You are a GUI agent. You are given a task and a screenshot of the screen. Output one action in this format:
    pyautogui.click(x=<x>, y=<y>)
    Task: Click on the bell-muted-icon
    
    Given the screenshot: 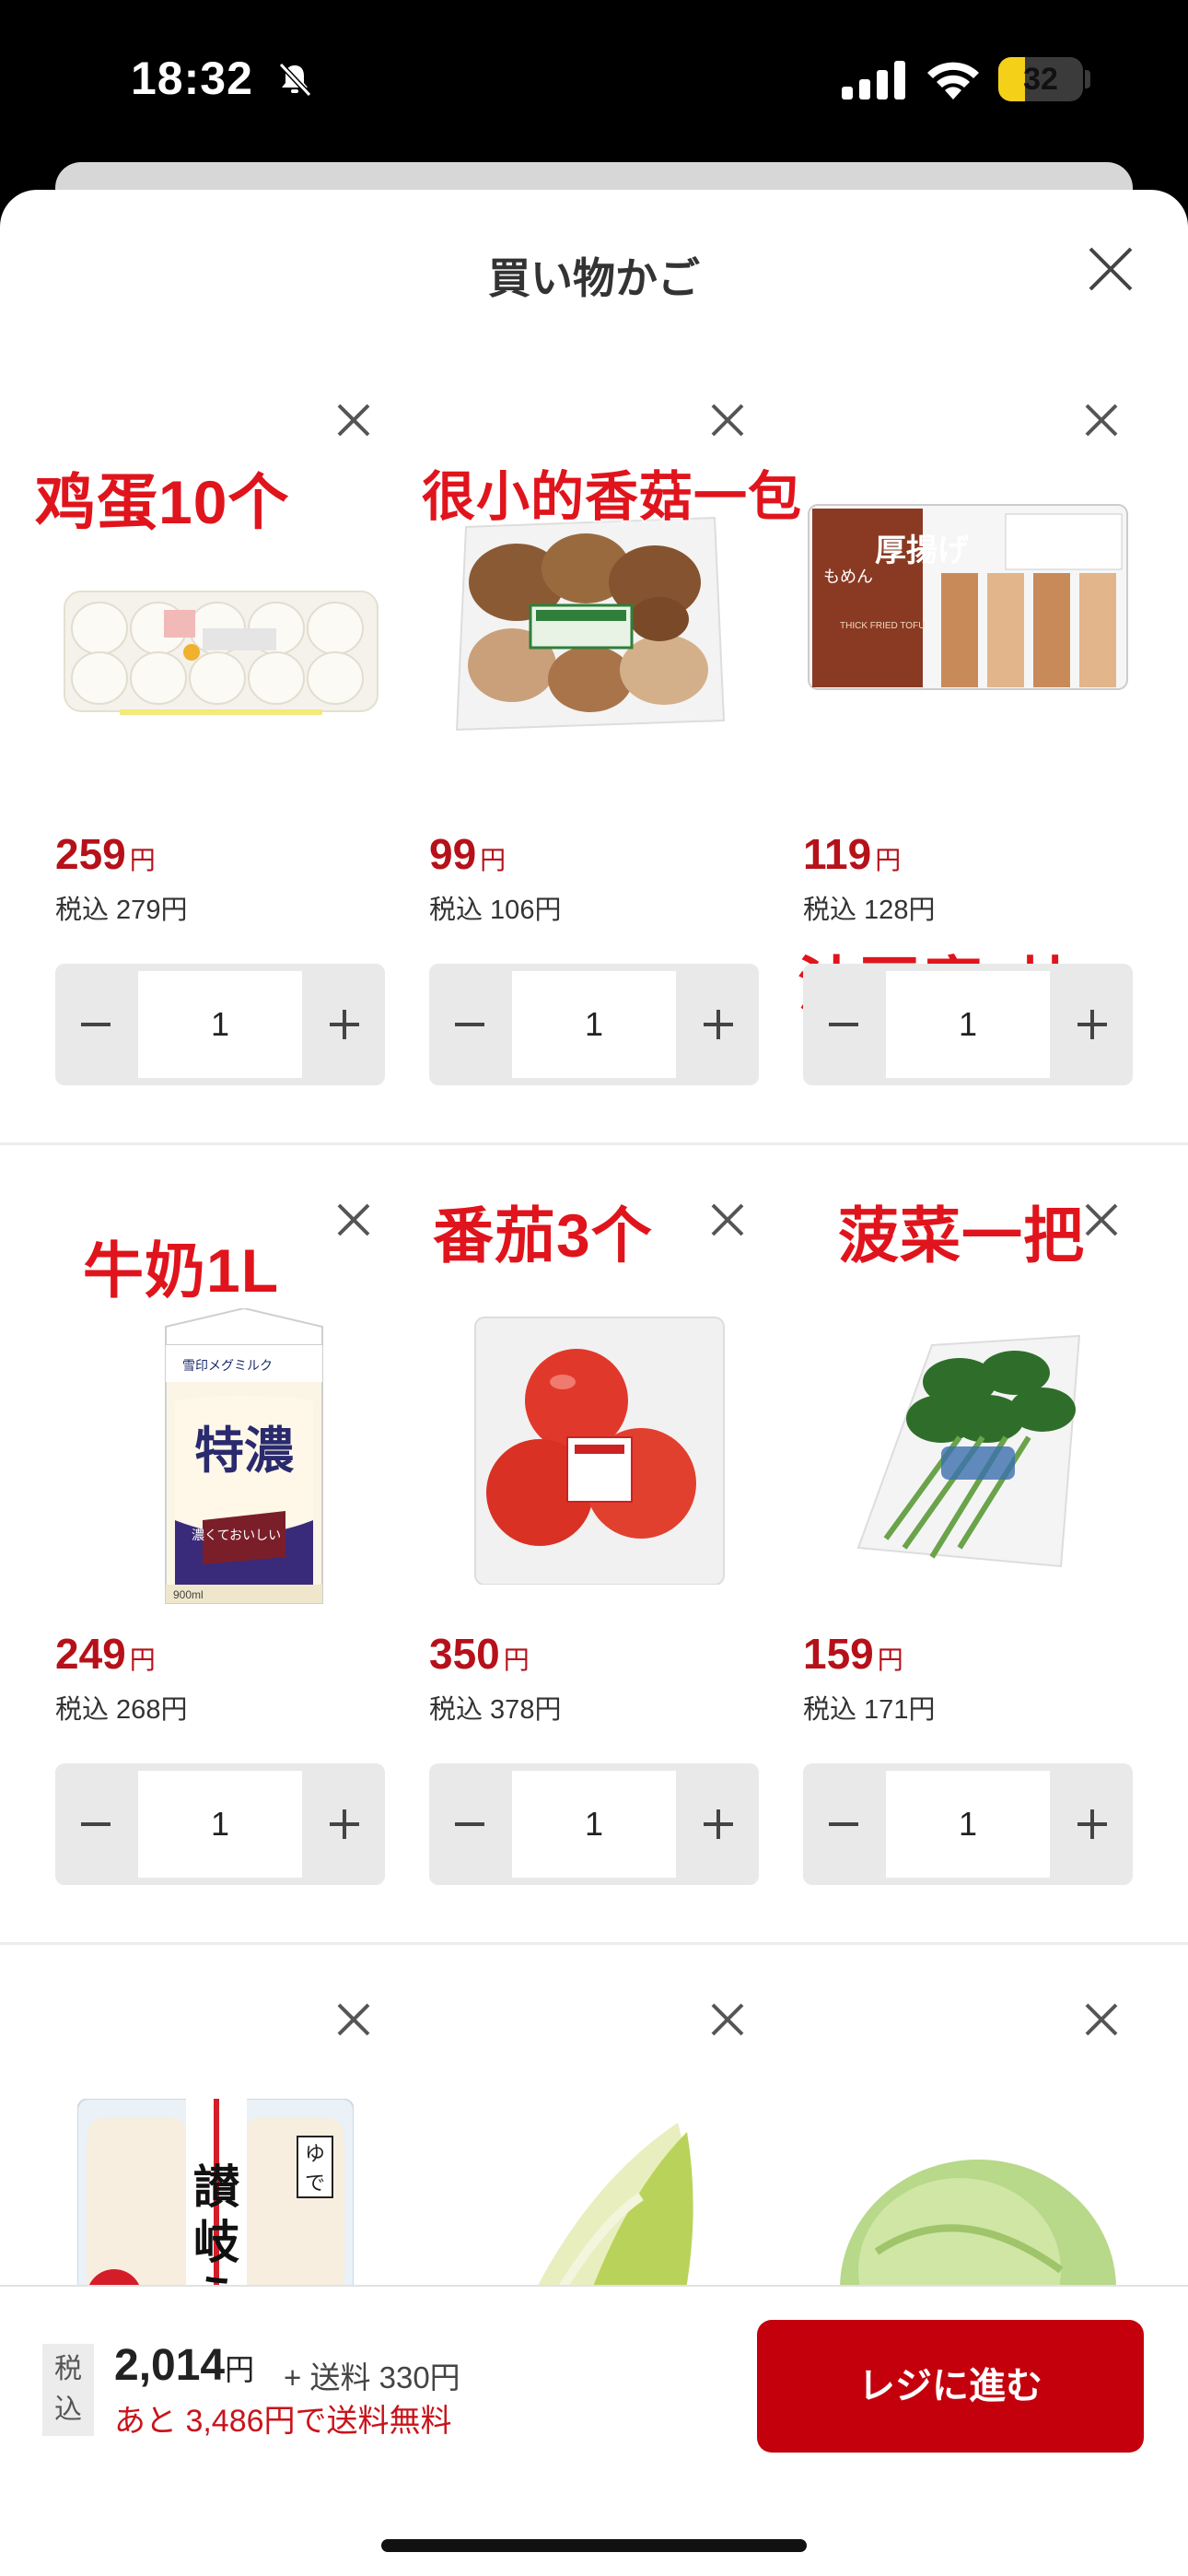 What is the action you would take?
    pyautogui.click(x=295, y=80)
    